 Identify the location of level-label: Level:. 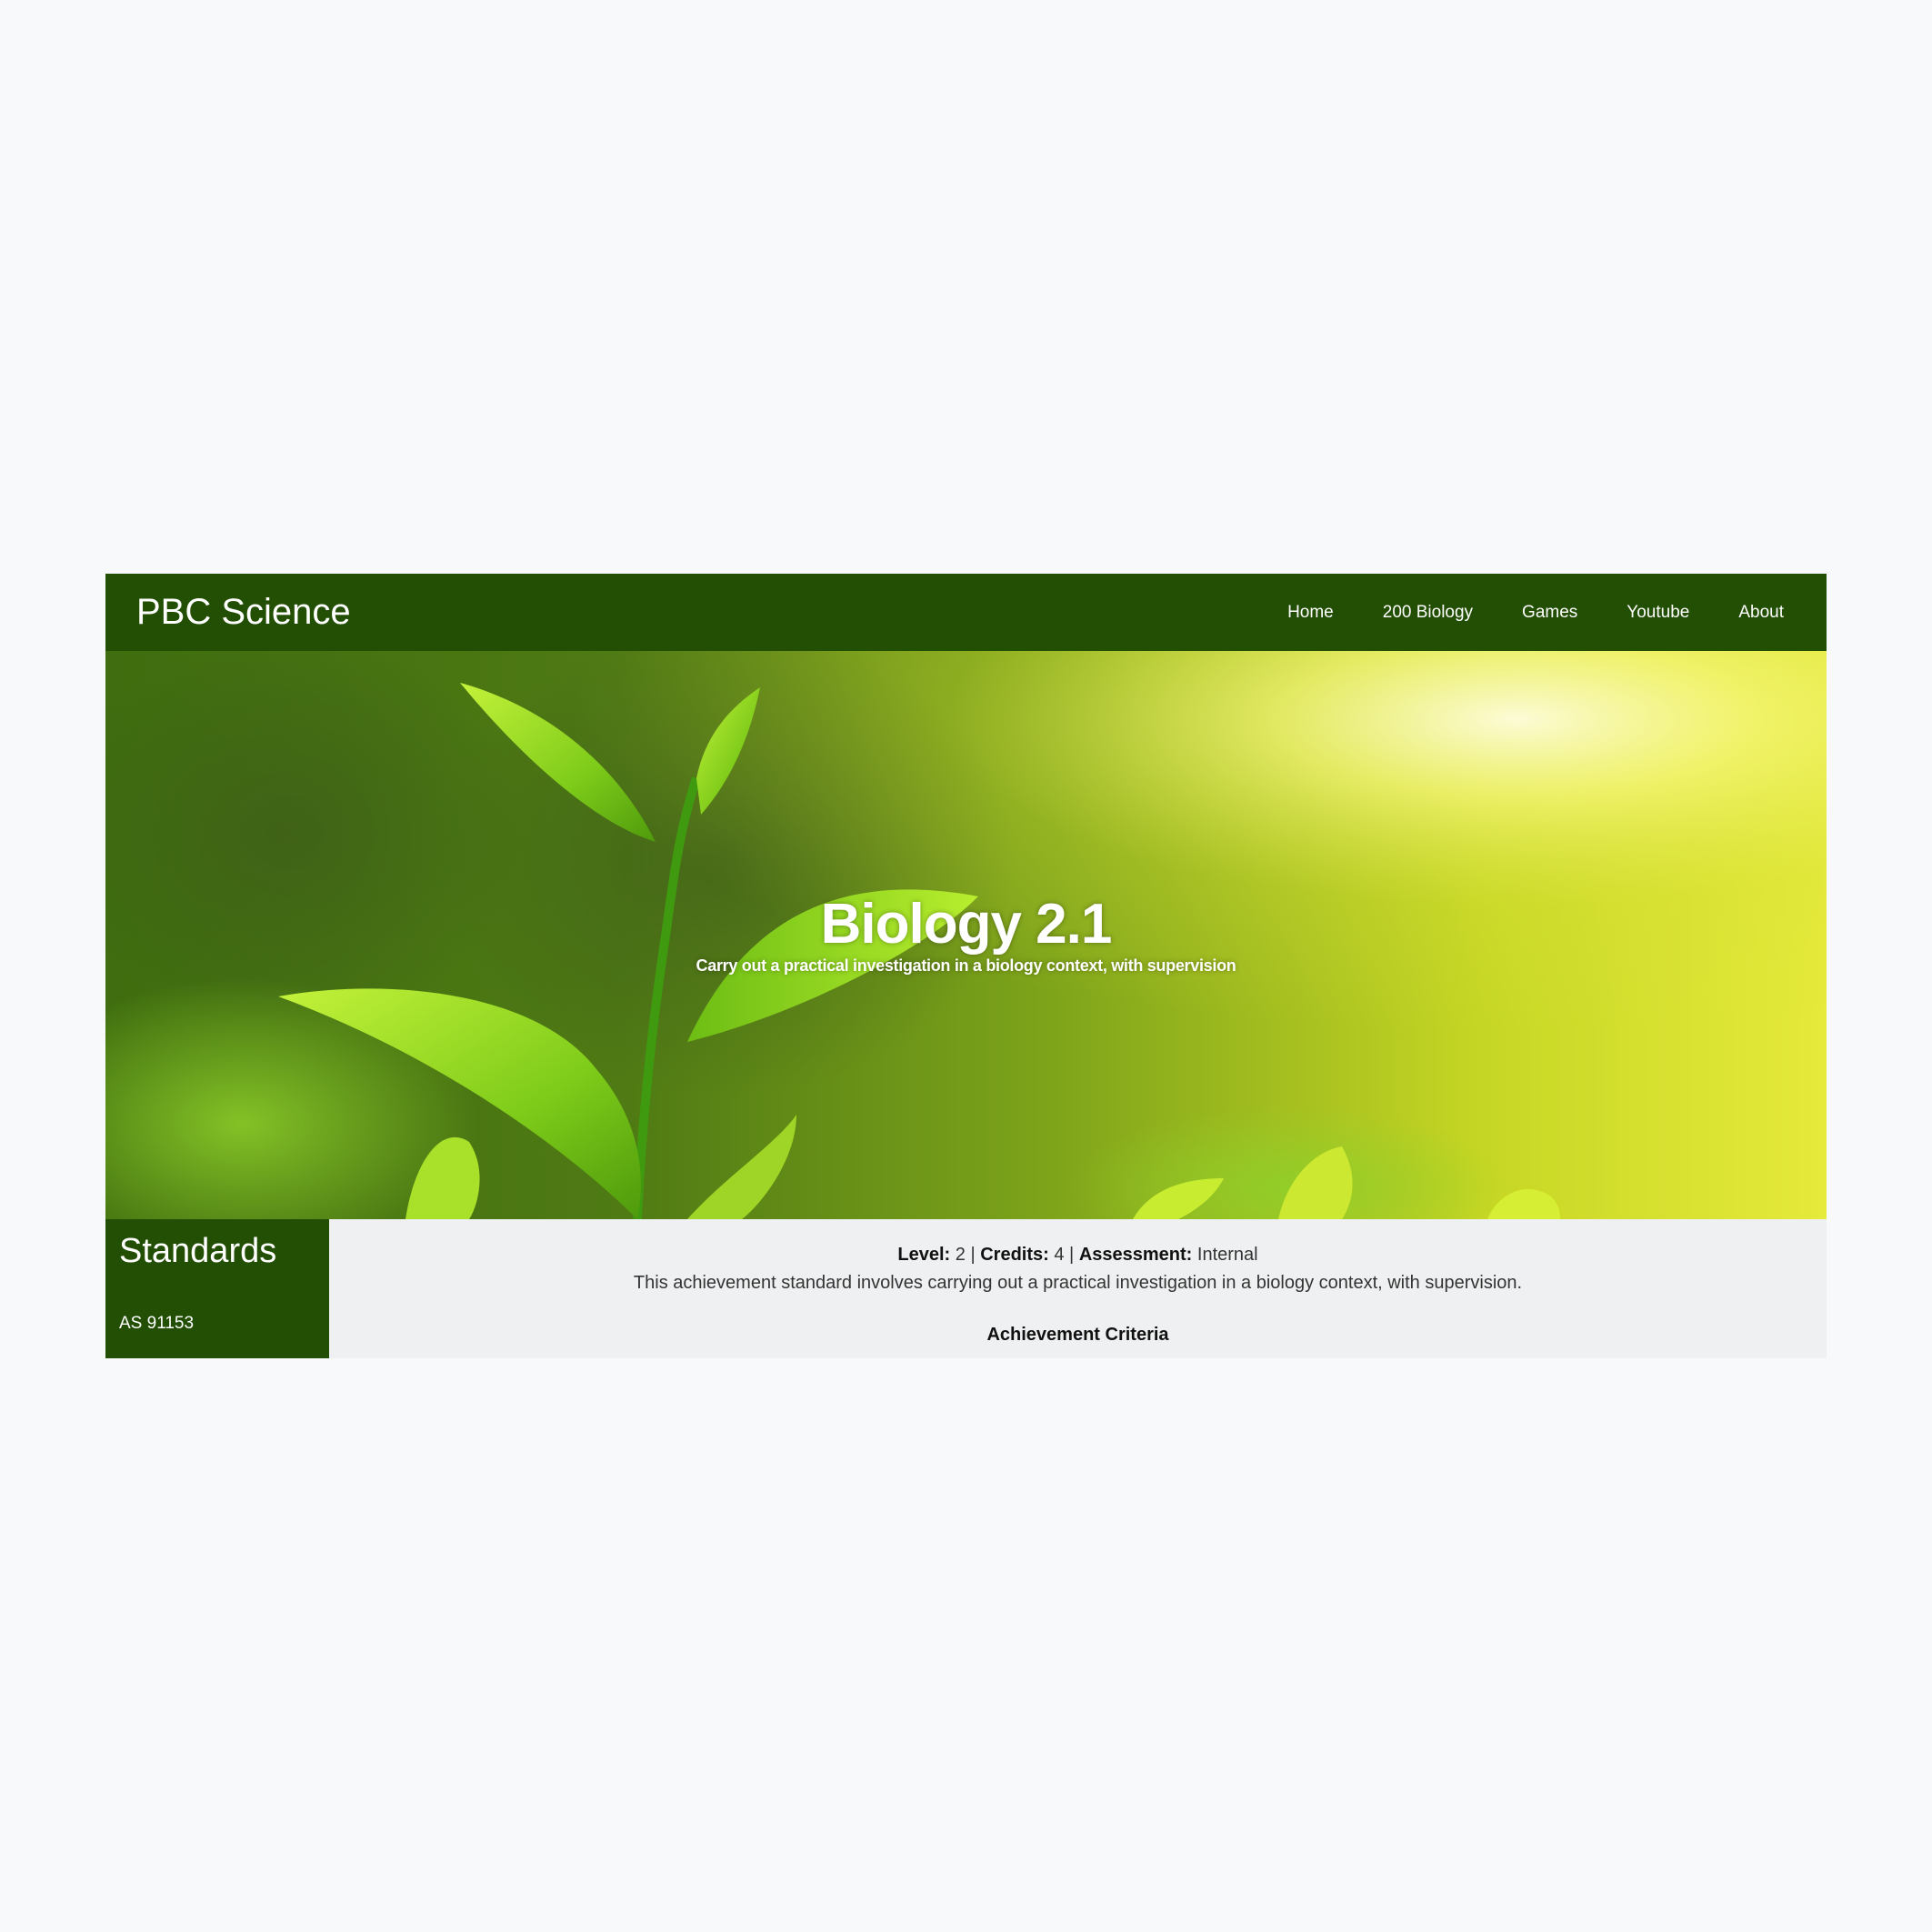
(924, 1255).